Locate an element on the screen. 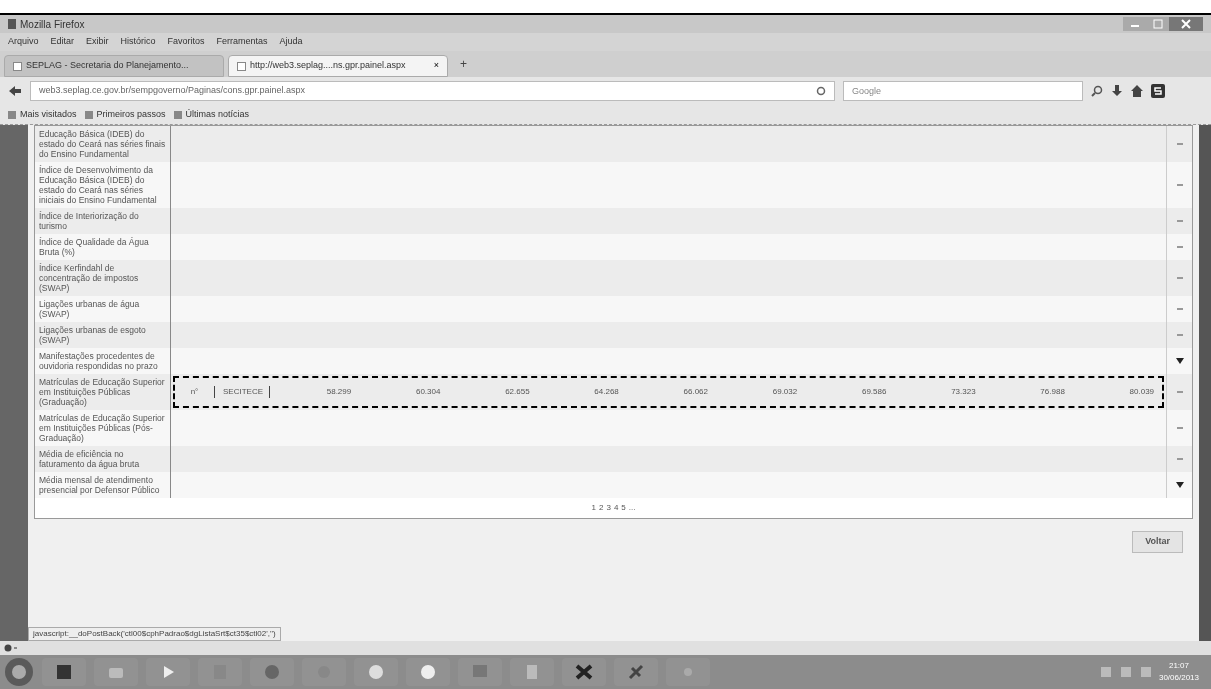 The width and height of the screenshot is (1211, 689). back-icon is located at coordinates (15, 91).